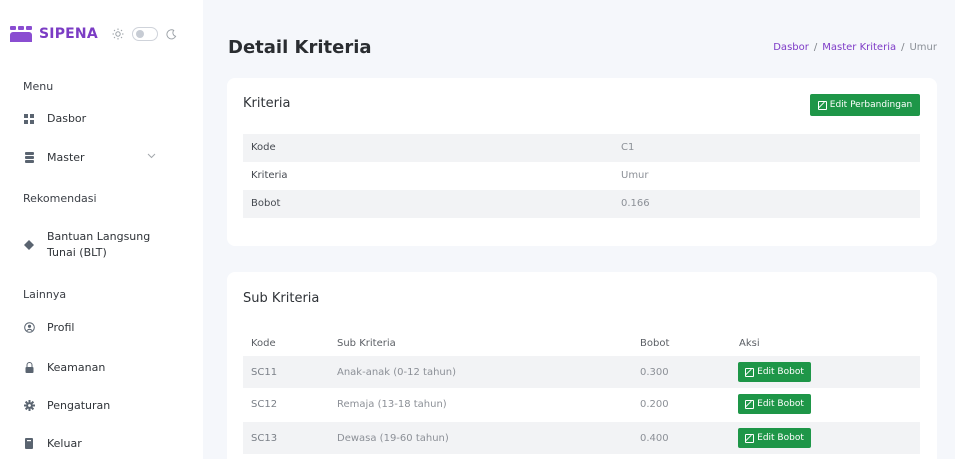 This screenshot has width=955, height=459. Describe the element at coordinates (60, 198) in the screenshot. I see `sidebar-header-rekomendasi: Rekomendasi` at that location.